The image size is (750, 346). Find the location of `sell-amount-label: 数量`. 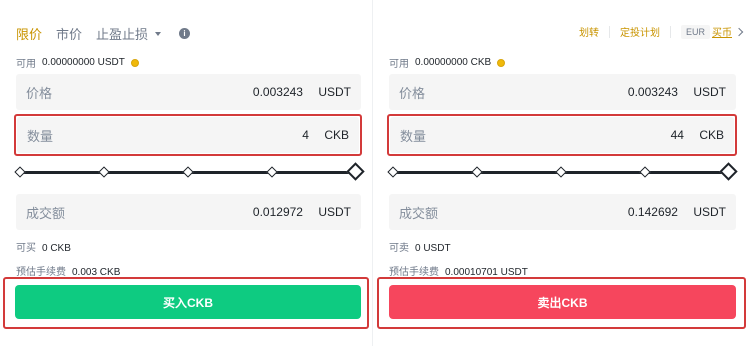

sell-amount-label: 数量 is located at coordinates (413, 136).